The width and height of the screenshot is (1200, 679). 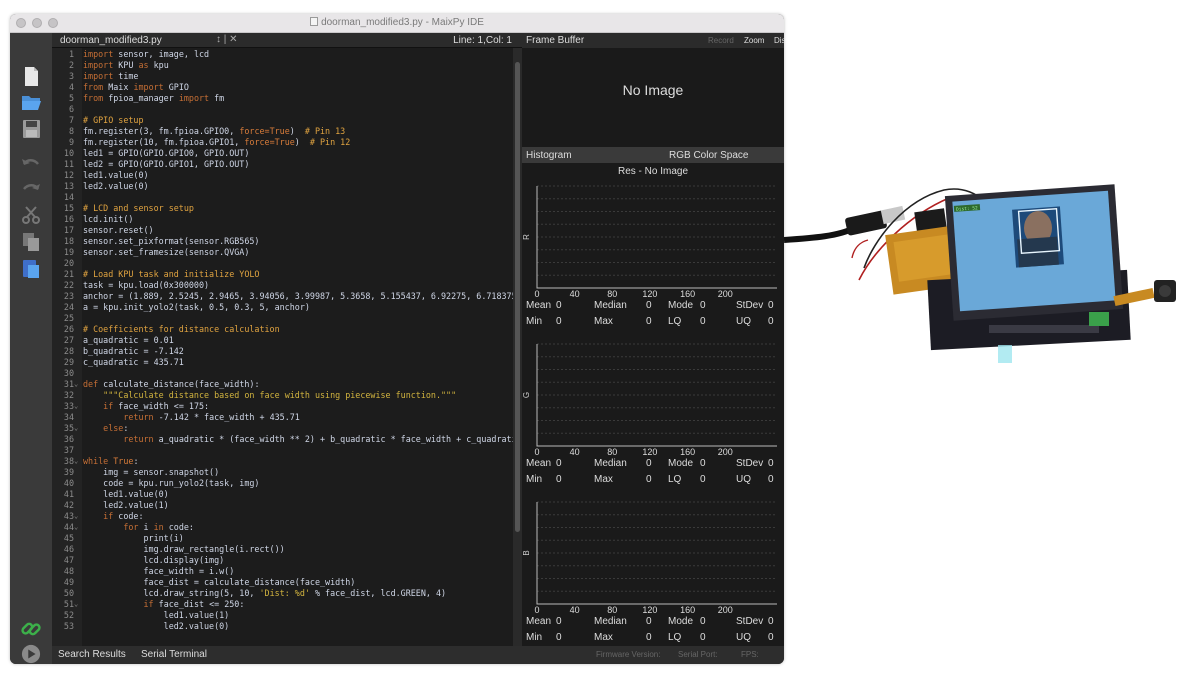 I want to click on code-line: 35 ⌄ else:, so click(x=282, y=428).